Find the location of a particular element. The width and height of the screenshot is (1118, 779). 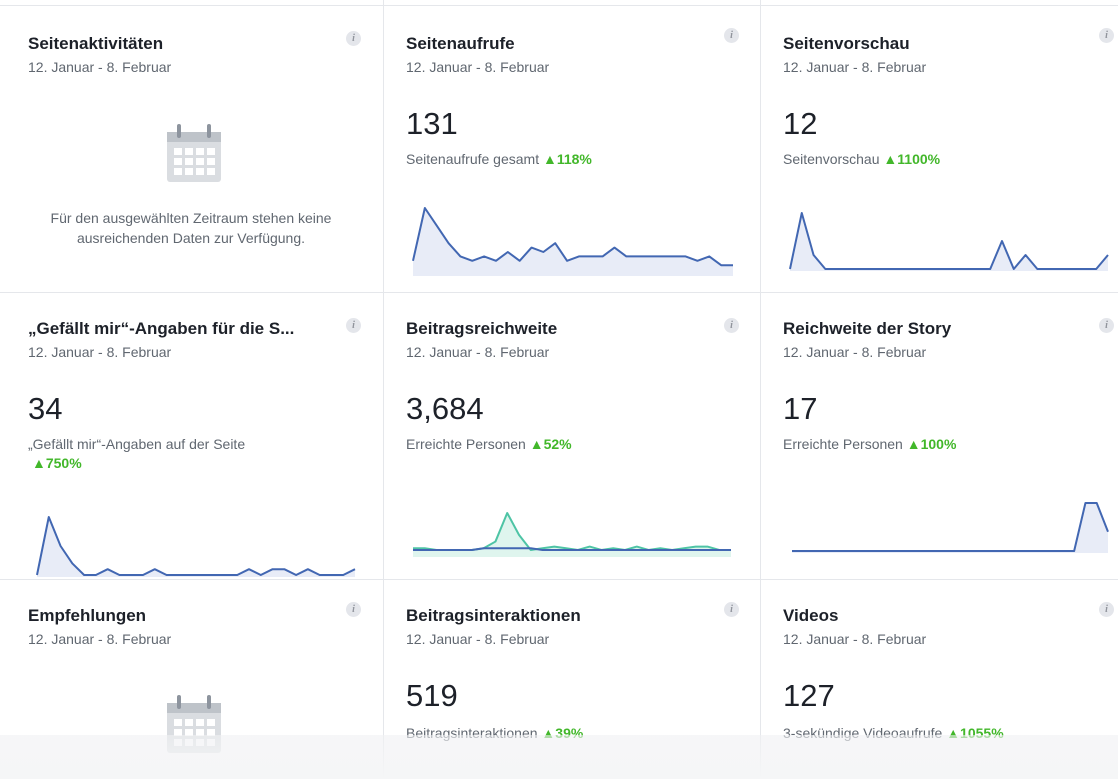

story-sparkline is located at coordinates (950, 527).